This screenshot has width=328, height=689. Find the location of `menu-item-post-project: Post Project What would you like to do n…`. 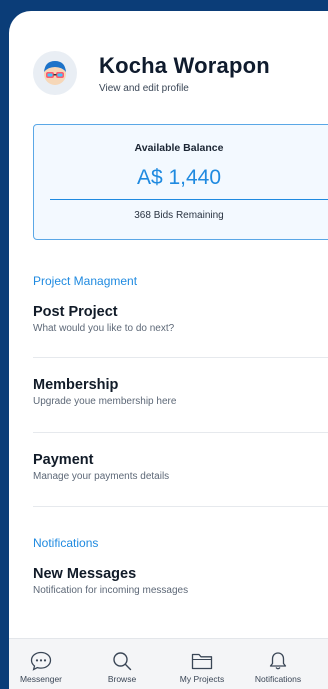

menu-item-post-project: Post Project What would you like to do n… is located at coordinates (180, 319).